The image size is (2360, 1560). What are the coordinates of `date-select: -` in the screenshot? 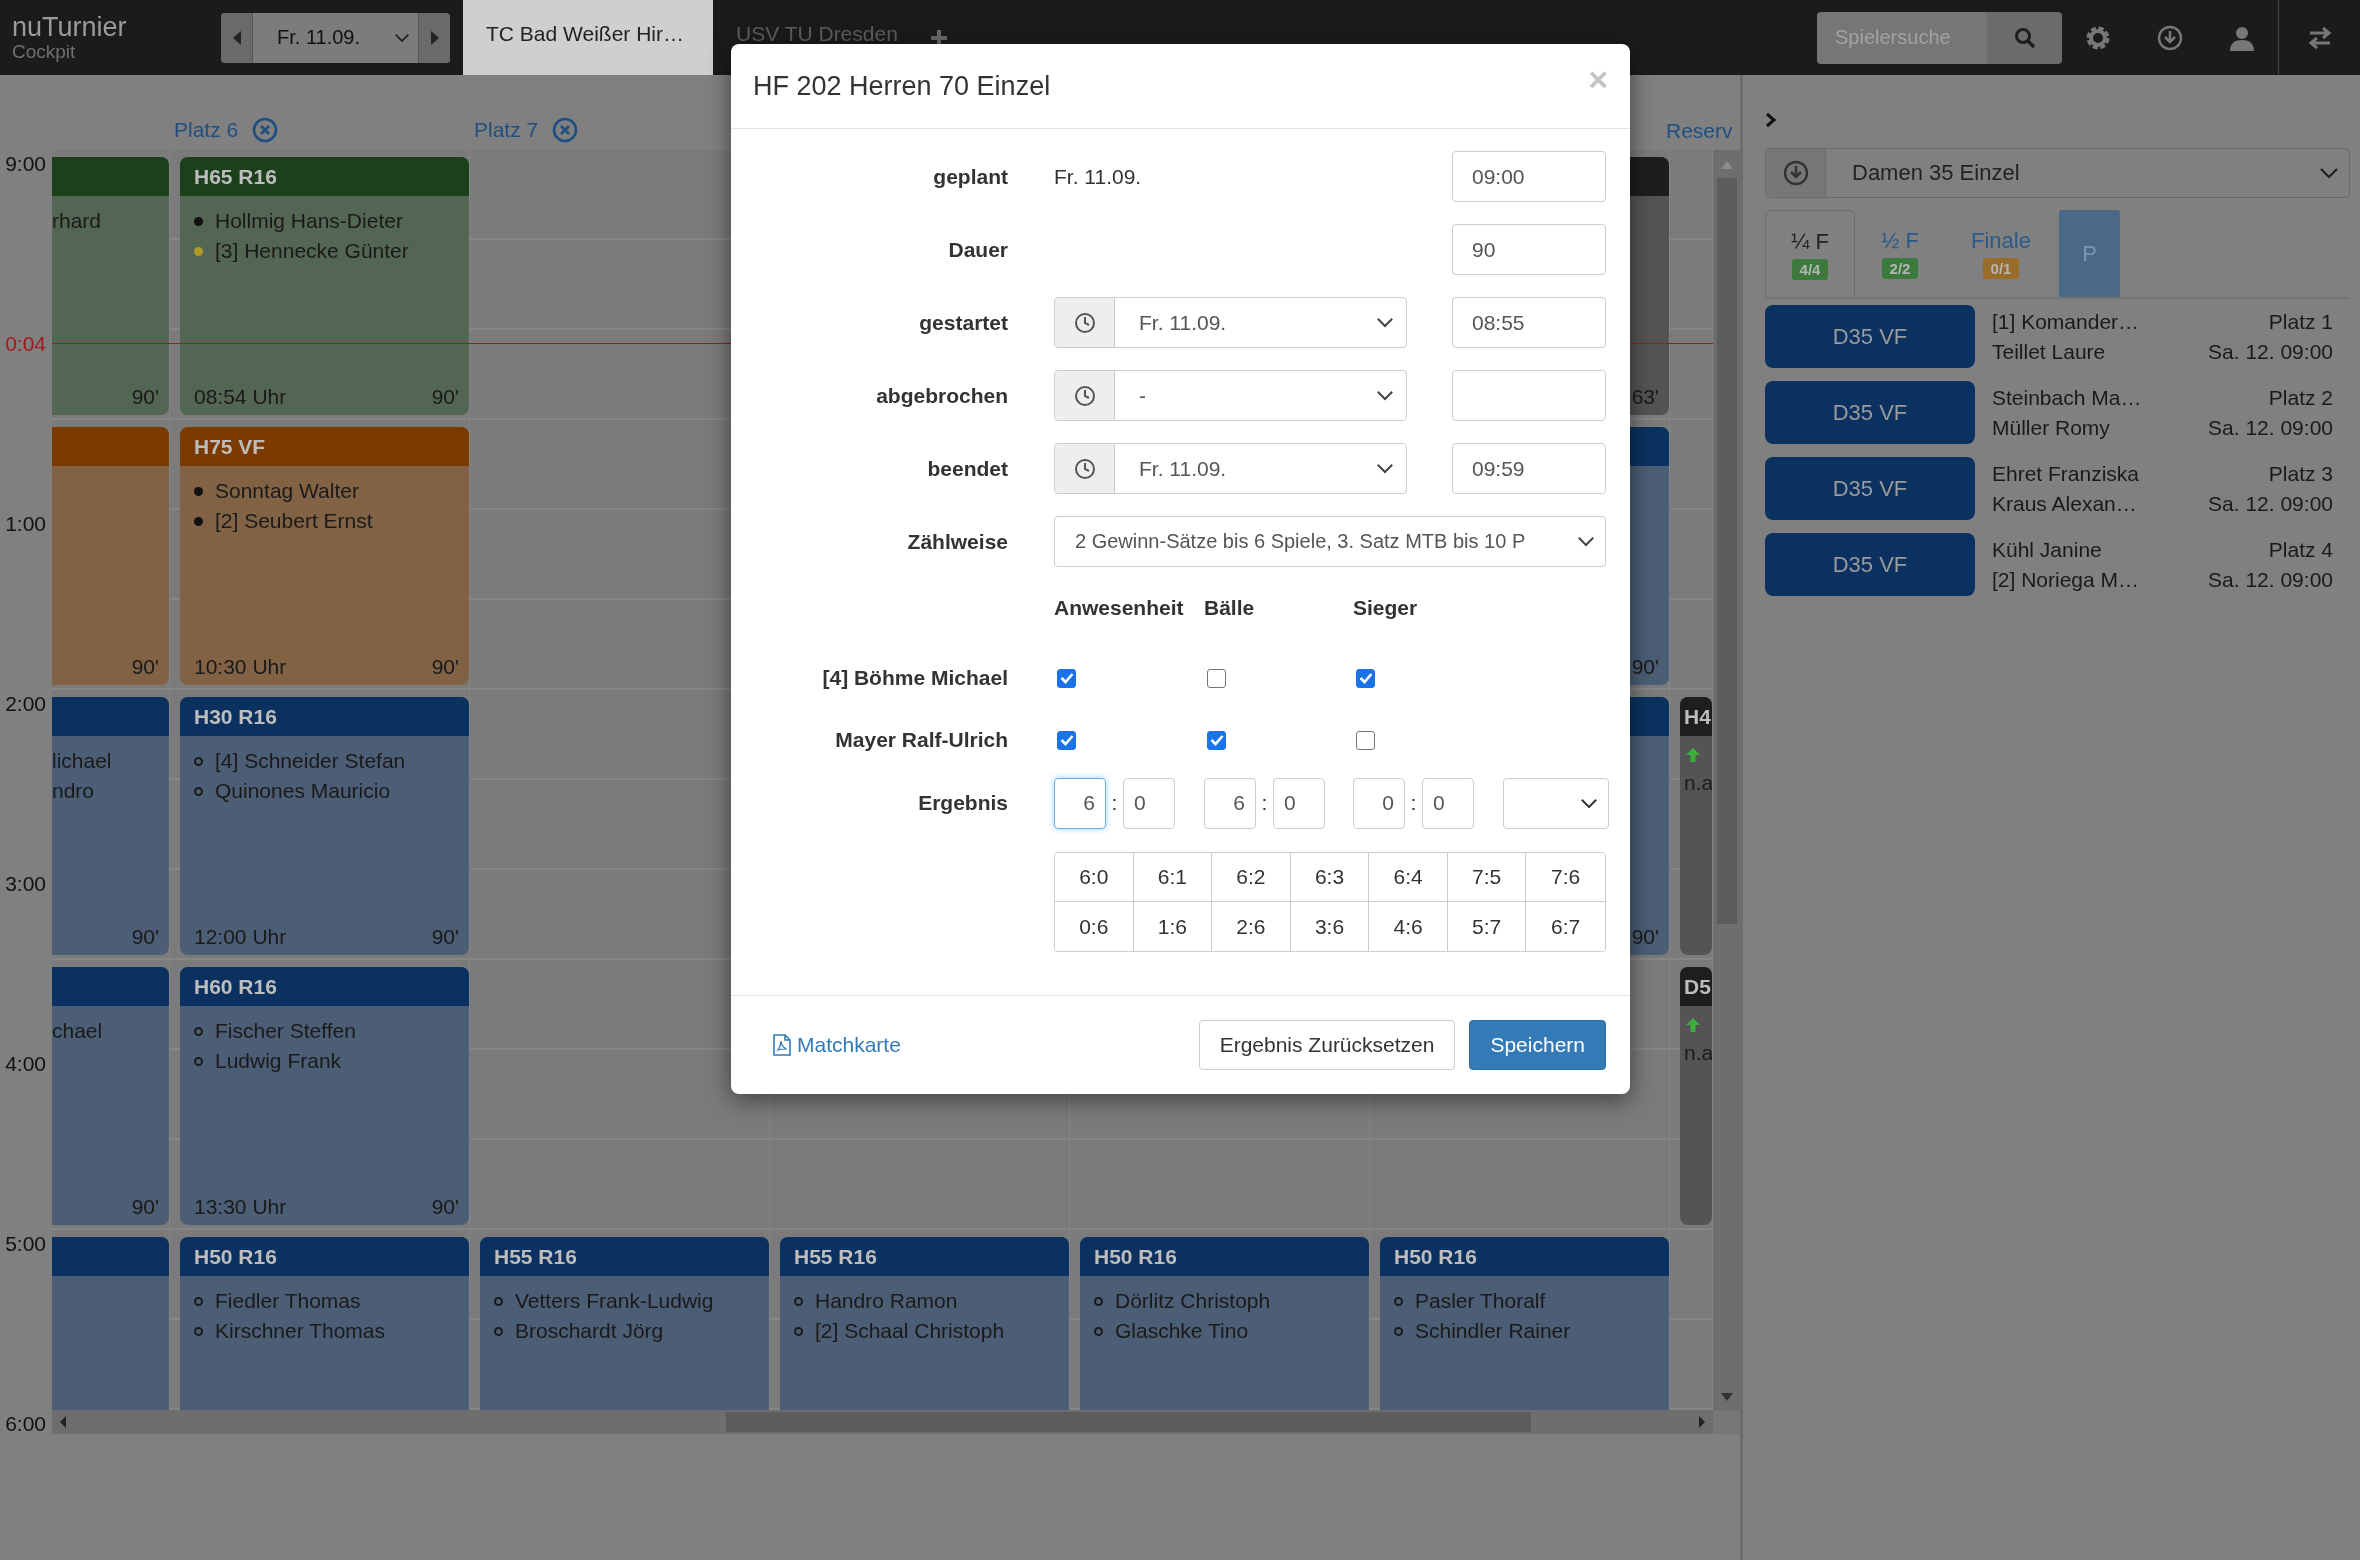 It's located at (1230, 395).